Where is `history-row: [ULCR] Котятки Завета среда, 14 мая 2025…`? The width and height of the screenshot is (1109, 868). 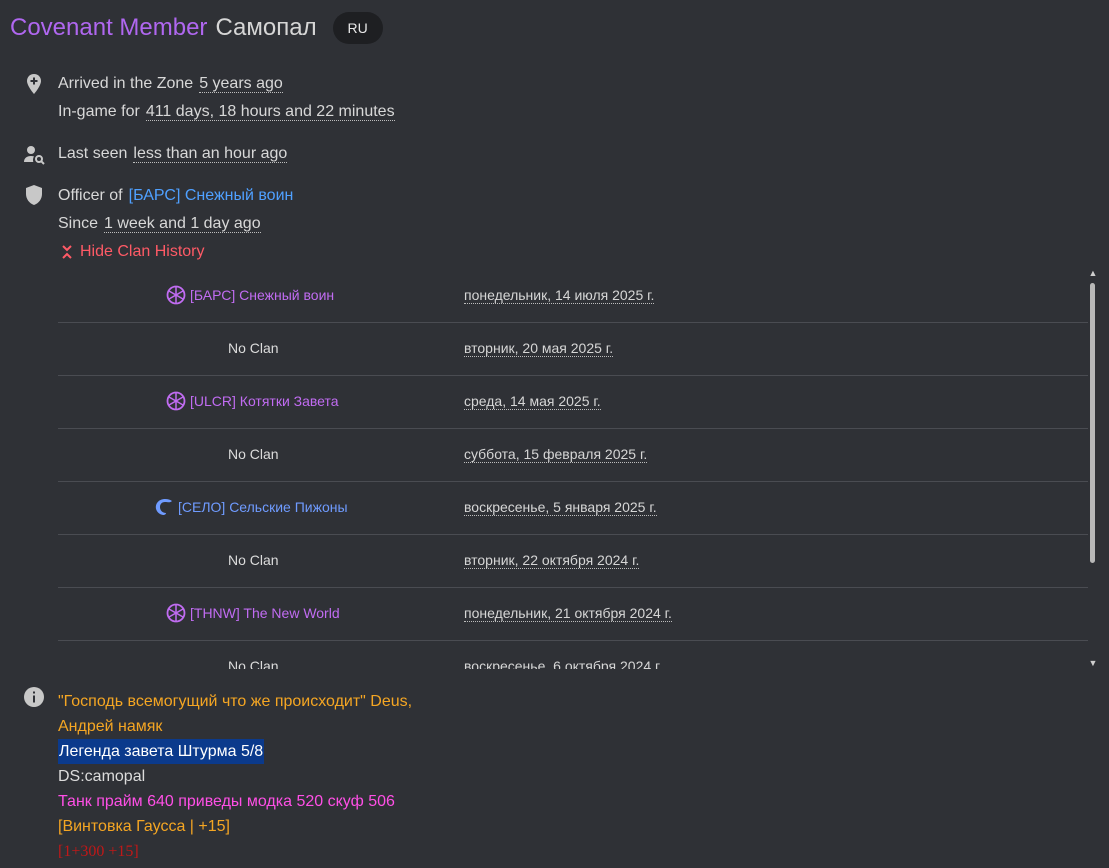 history-row: [ULCR] Котятки Завета среда, 14 мая 2025… is located at coordinates (573, 402).